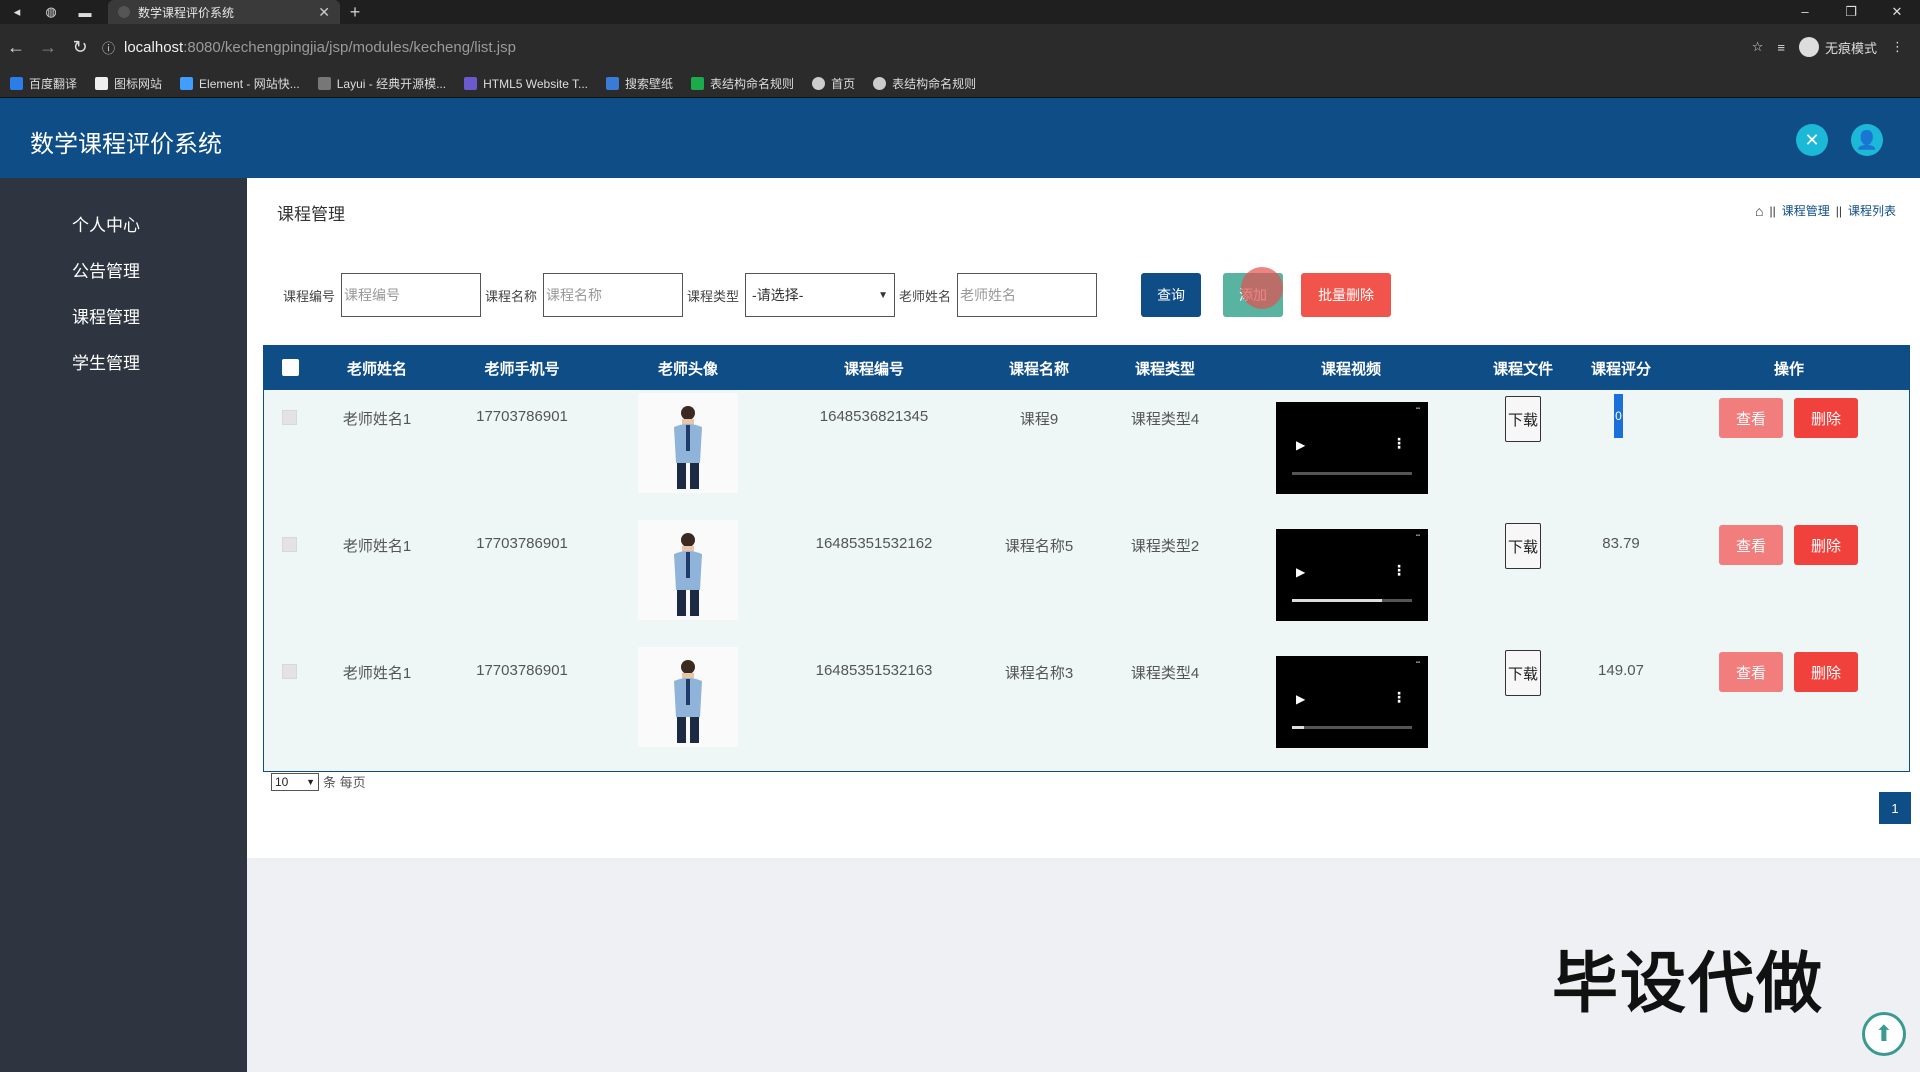 The width and height of the screenshot is (1920, 1072). What do you see at coordinates (1895, 808) in the screenshot?
I see `page-number-button: 1` at bounding box center [1895, 808].